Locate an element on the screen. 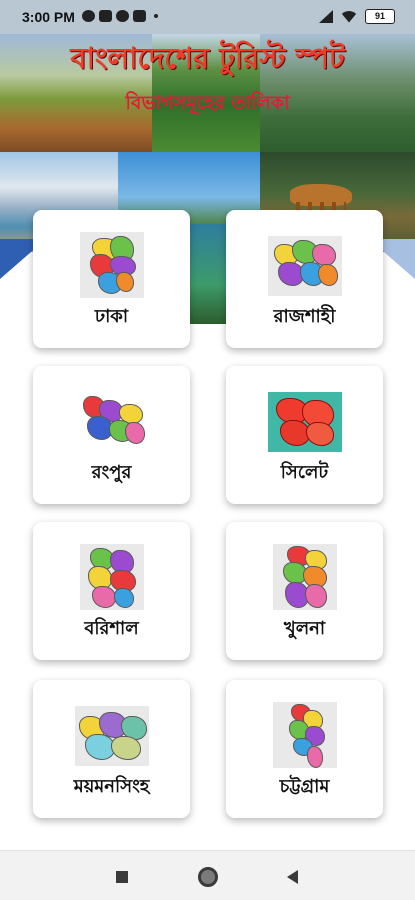 The height and width of the screenshot is (900, 415). rajshahi-map-icon is located at coordinates (304, 266).